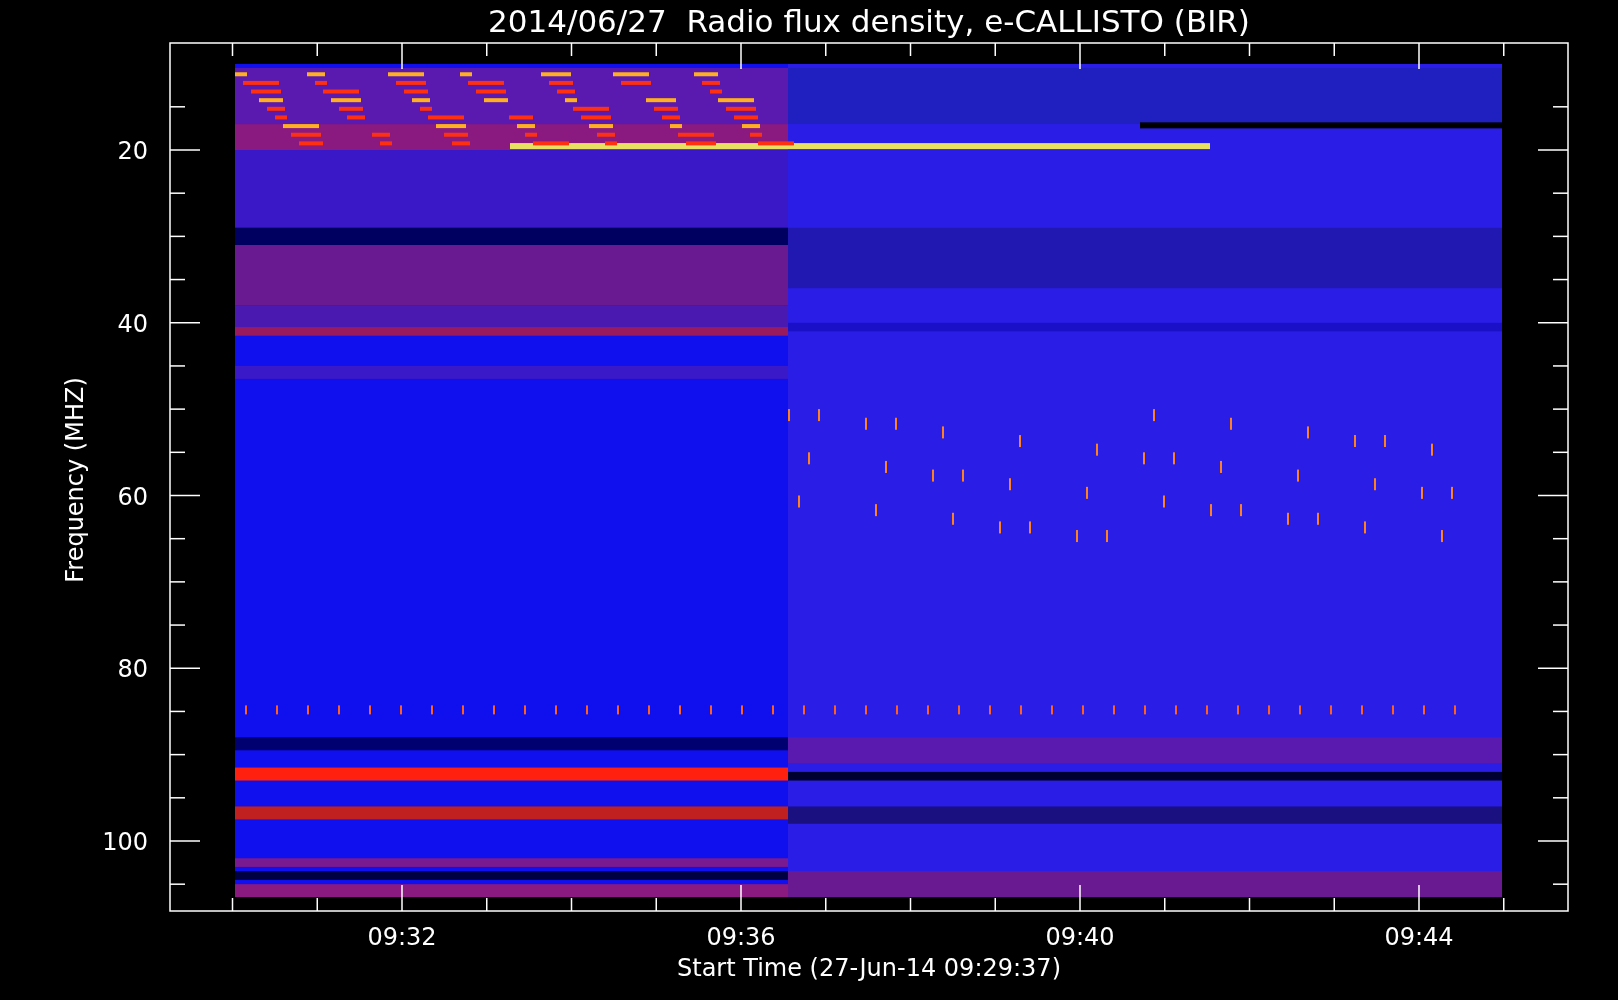 This screenshot has width=1618, height=1000. I want to click on y-tick-label: 100, so click(125, 842).